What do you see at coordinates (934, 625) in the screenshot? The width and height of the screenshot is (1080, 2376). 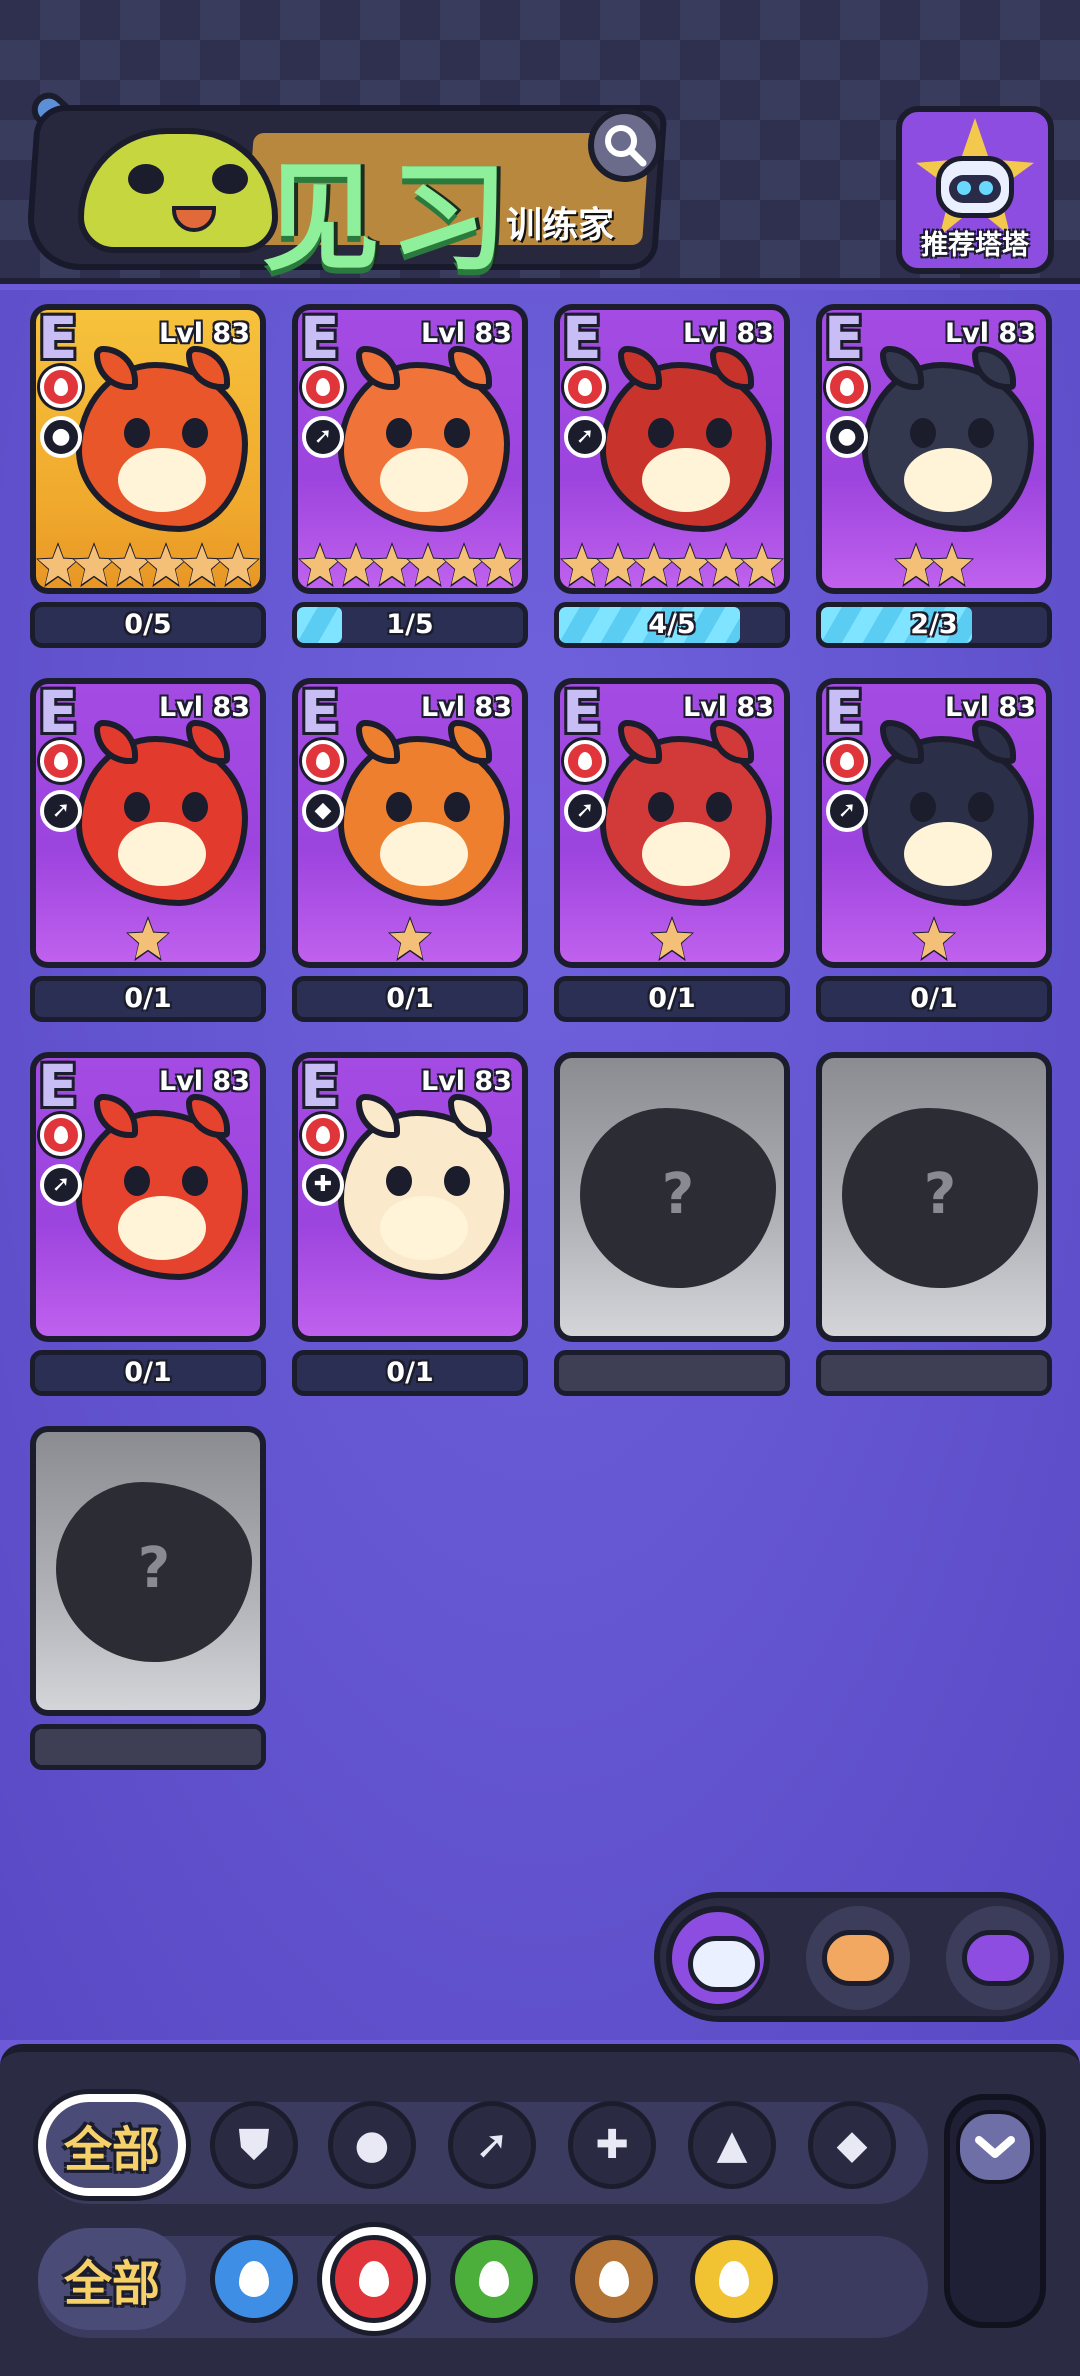 I see `shard-progress-bar: 2/3` at bounding box center [934, 625].